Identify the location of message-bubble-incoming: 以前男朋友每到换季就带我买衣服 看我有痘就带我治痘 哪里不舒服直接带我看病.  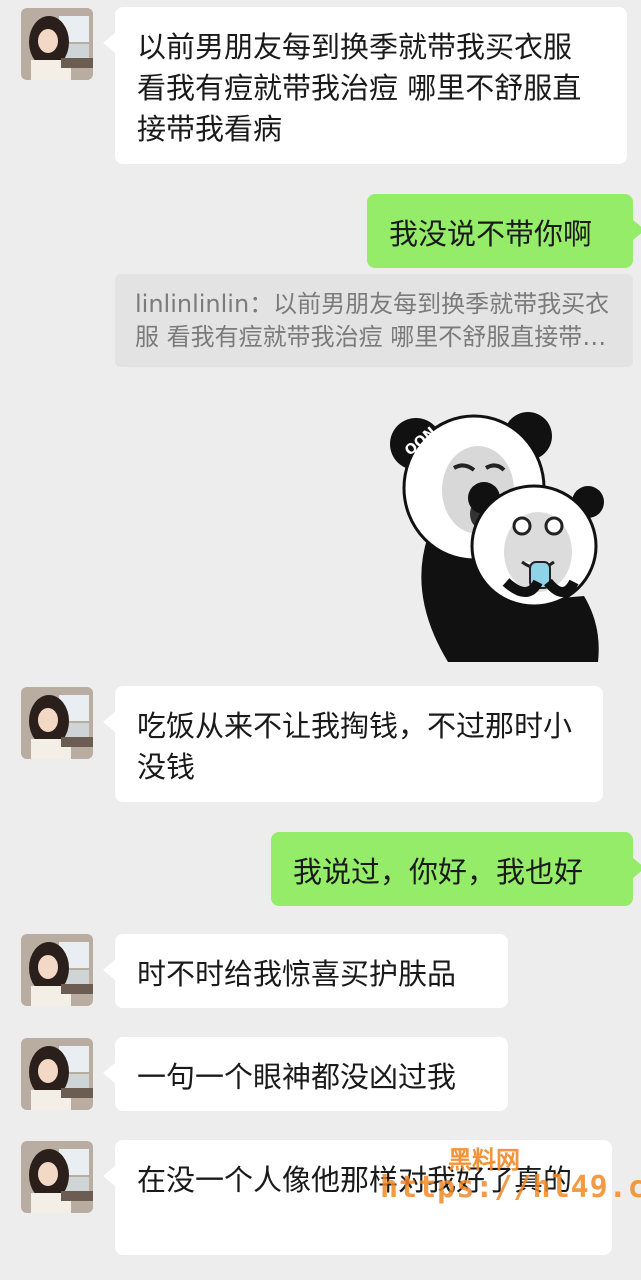
(365, 85).